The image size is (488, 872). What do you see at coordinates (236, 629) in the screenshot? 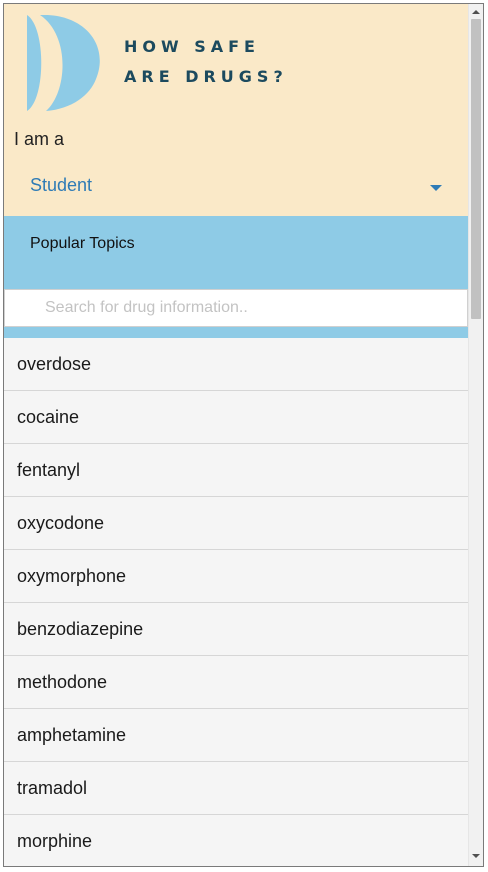
I see `list-item: benzodiazepine` at bounding box center [236, 629].